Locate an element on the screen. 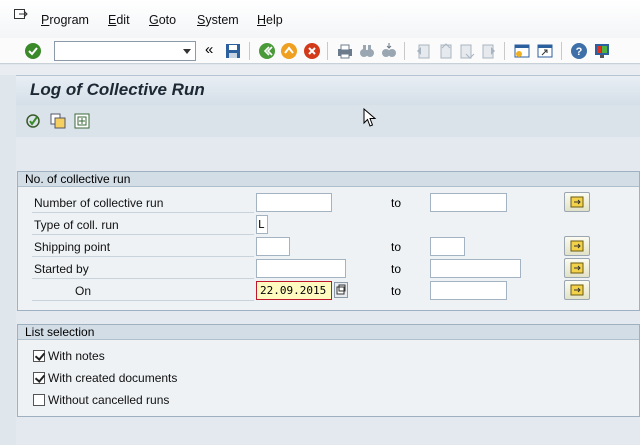  menu-system: System is located at coordinates (218, 20).